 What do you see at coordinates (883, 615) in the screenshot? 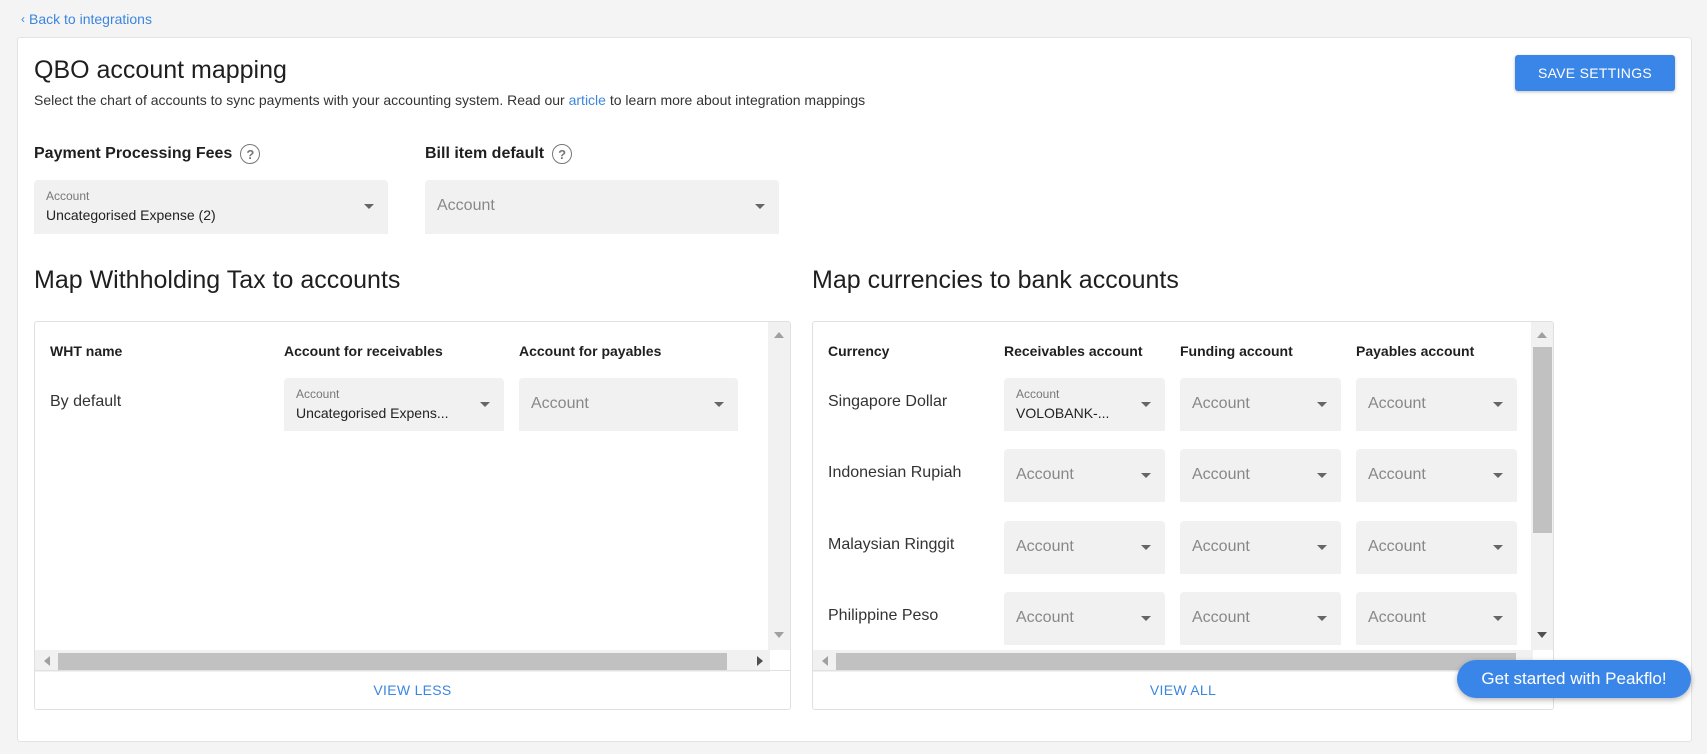
I see `currency-row-name: Philippine Peso` at bounding box center [883, 615].